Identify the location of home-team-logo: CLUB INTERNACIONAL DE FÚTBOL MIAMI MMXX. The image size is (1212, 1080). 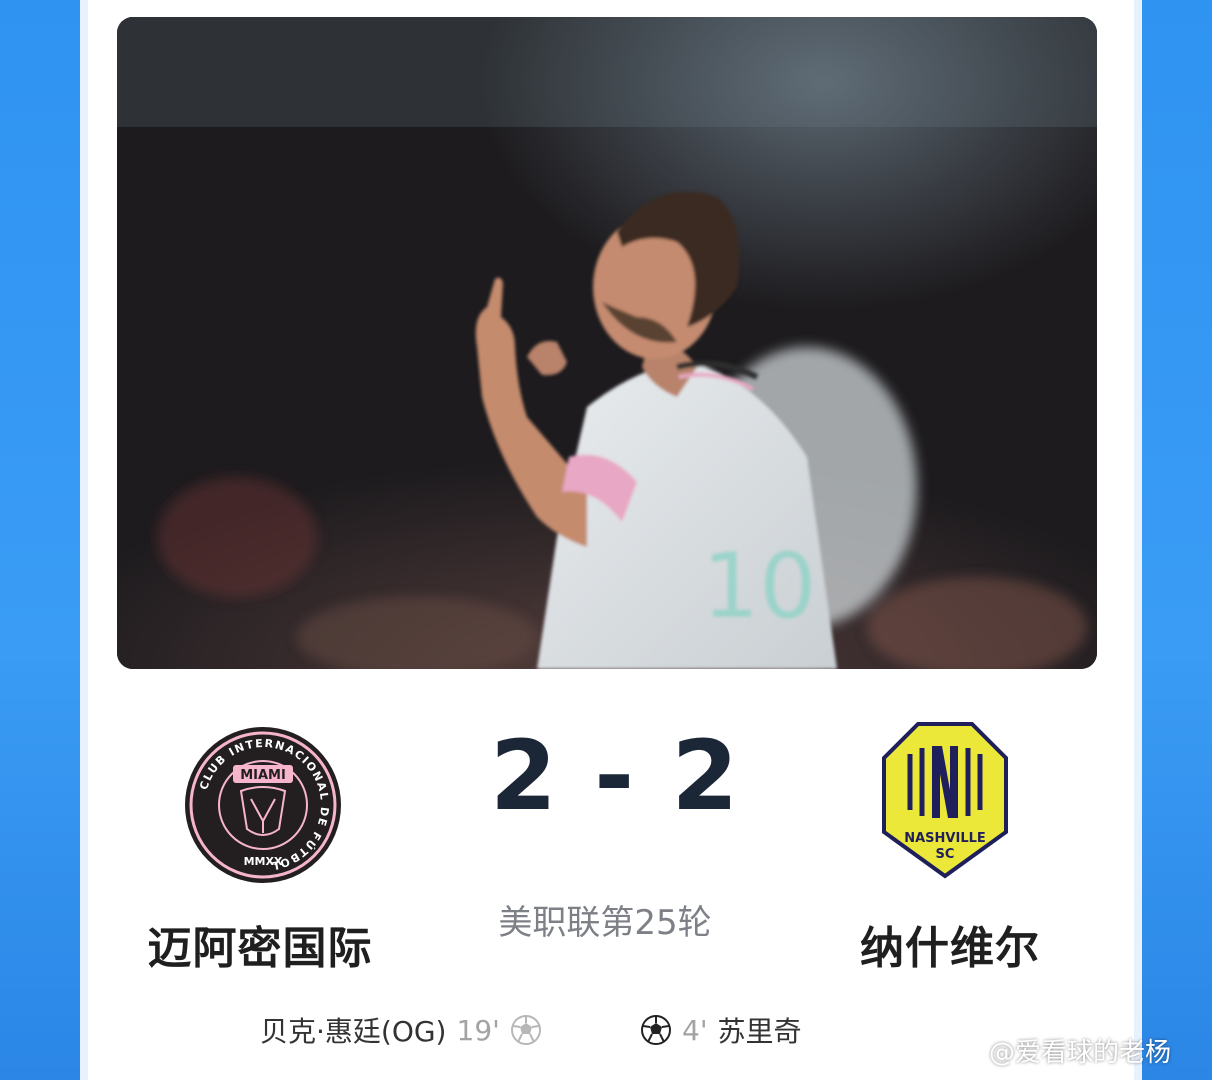
(263, 805).